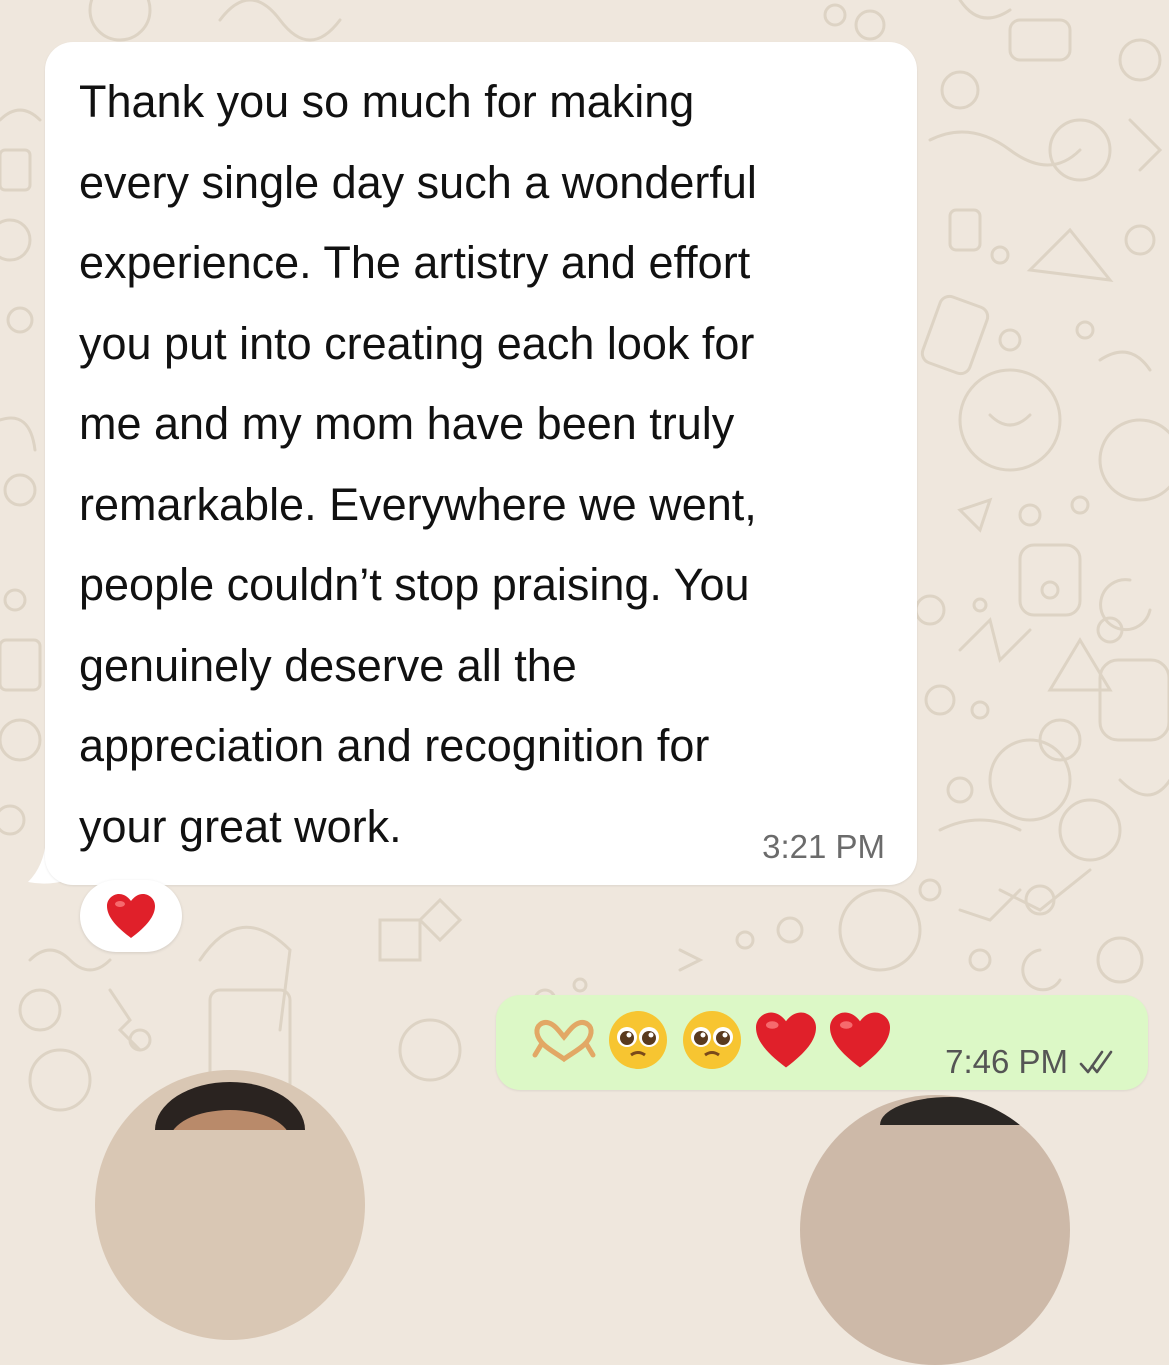 This screenshot has width=1169, height=1365. I want to click on outgoing-message-bubble: 7:46 PM, so click(822, 1042).